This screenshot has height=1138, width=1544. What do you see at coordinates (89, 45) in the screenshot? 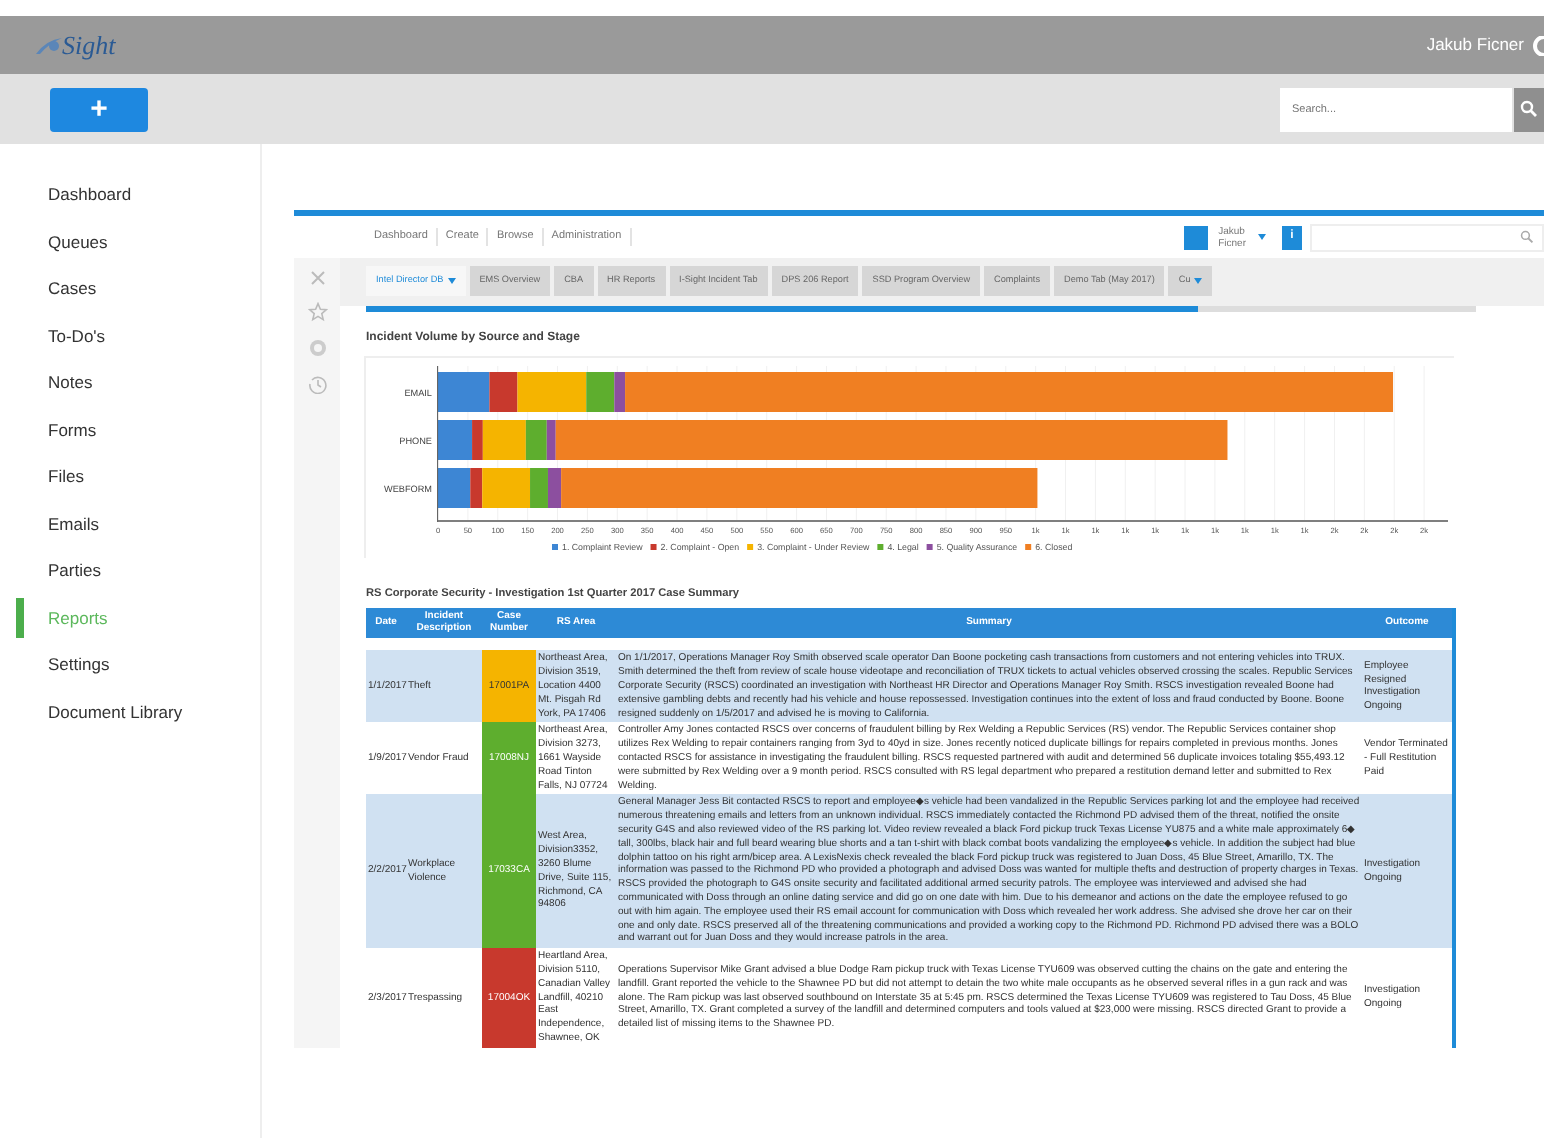
I see `logo-text: Sight` at bounding box center [89, 45].